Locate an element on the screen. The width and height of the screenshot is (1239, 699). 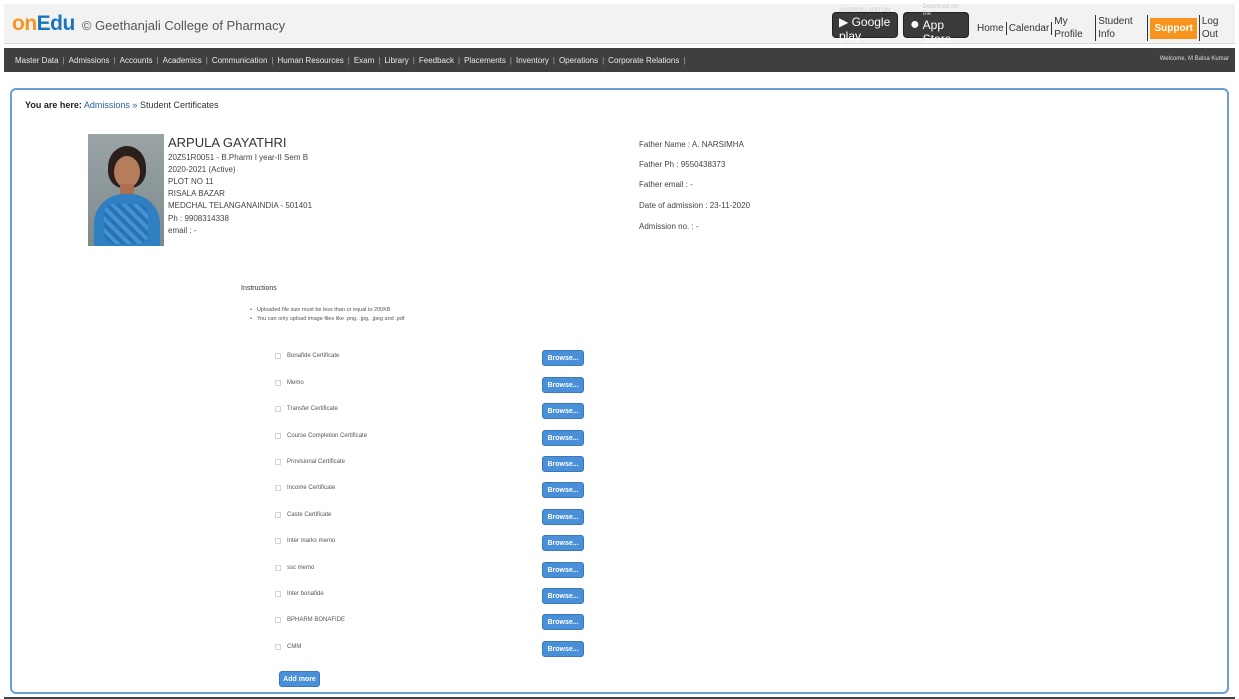
nav-academics: Academics is located at coordinates (182, 60).